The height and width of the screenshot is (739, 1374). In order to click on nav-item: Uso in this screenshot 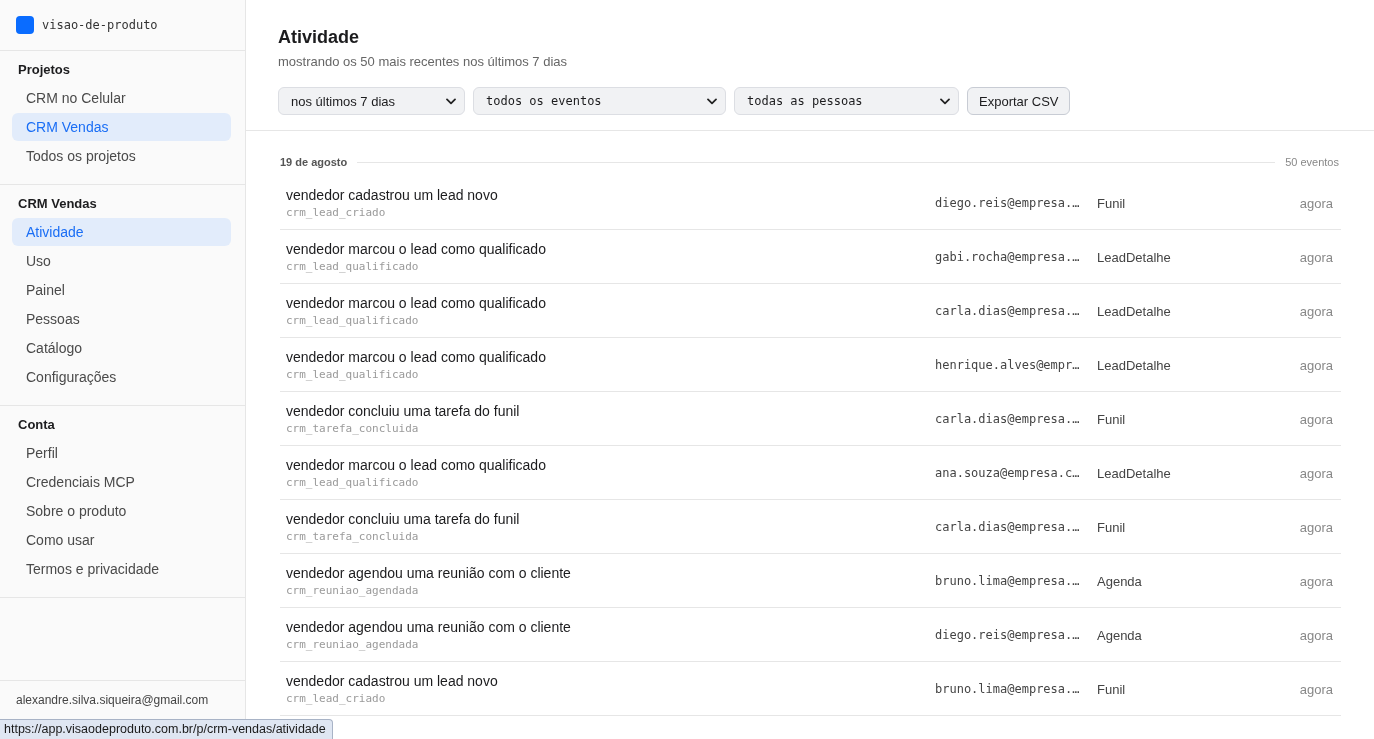, I will do `click(121, 261)`.